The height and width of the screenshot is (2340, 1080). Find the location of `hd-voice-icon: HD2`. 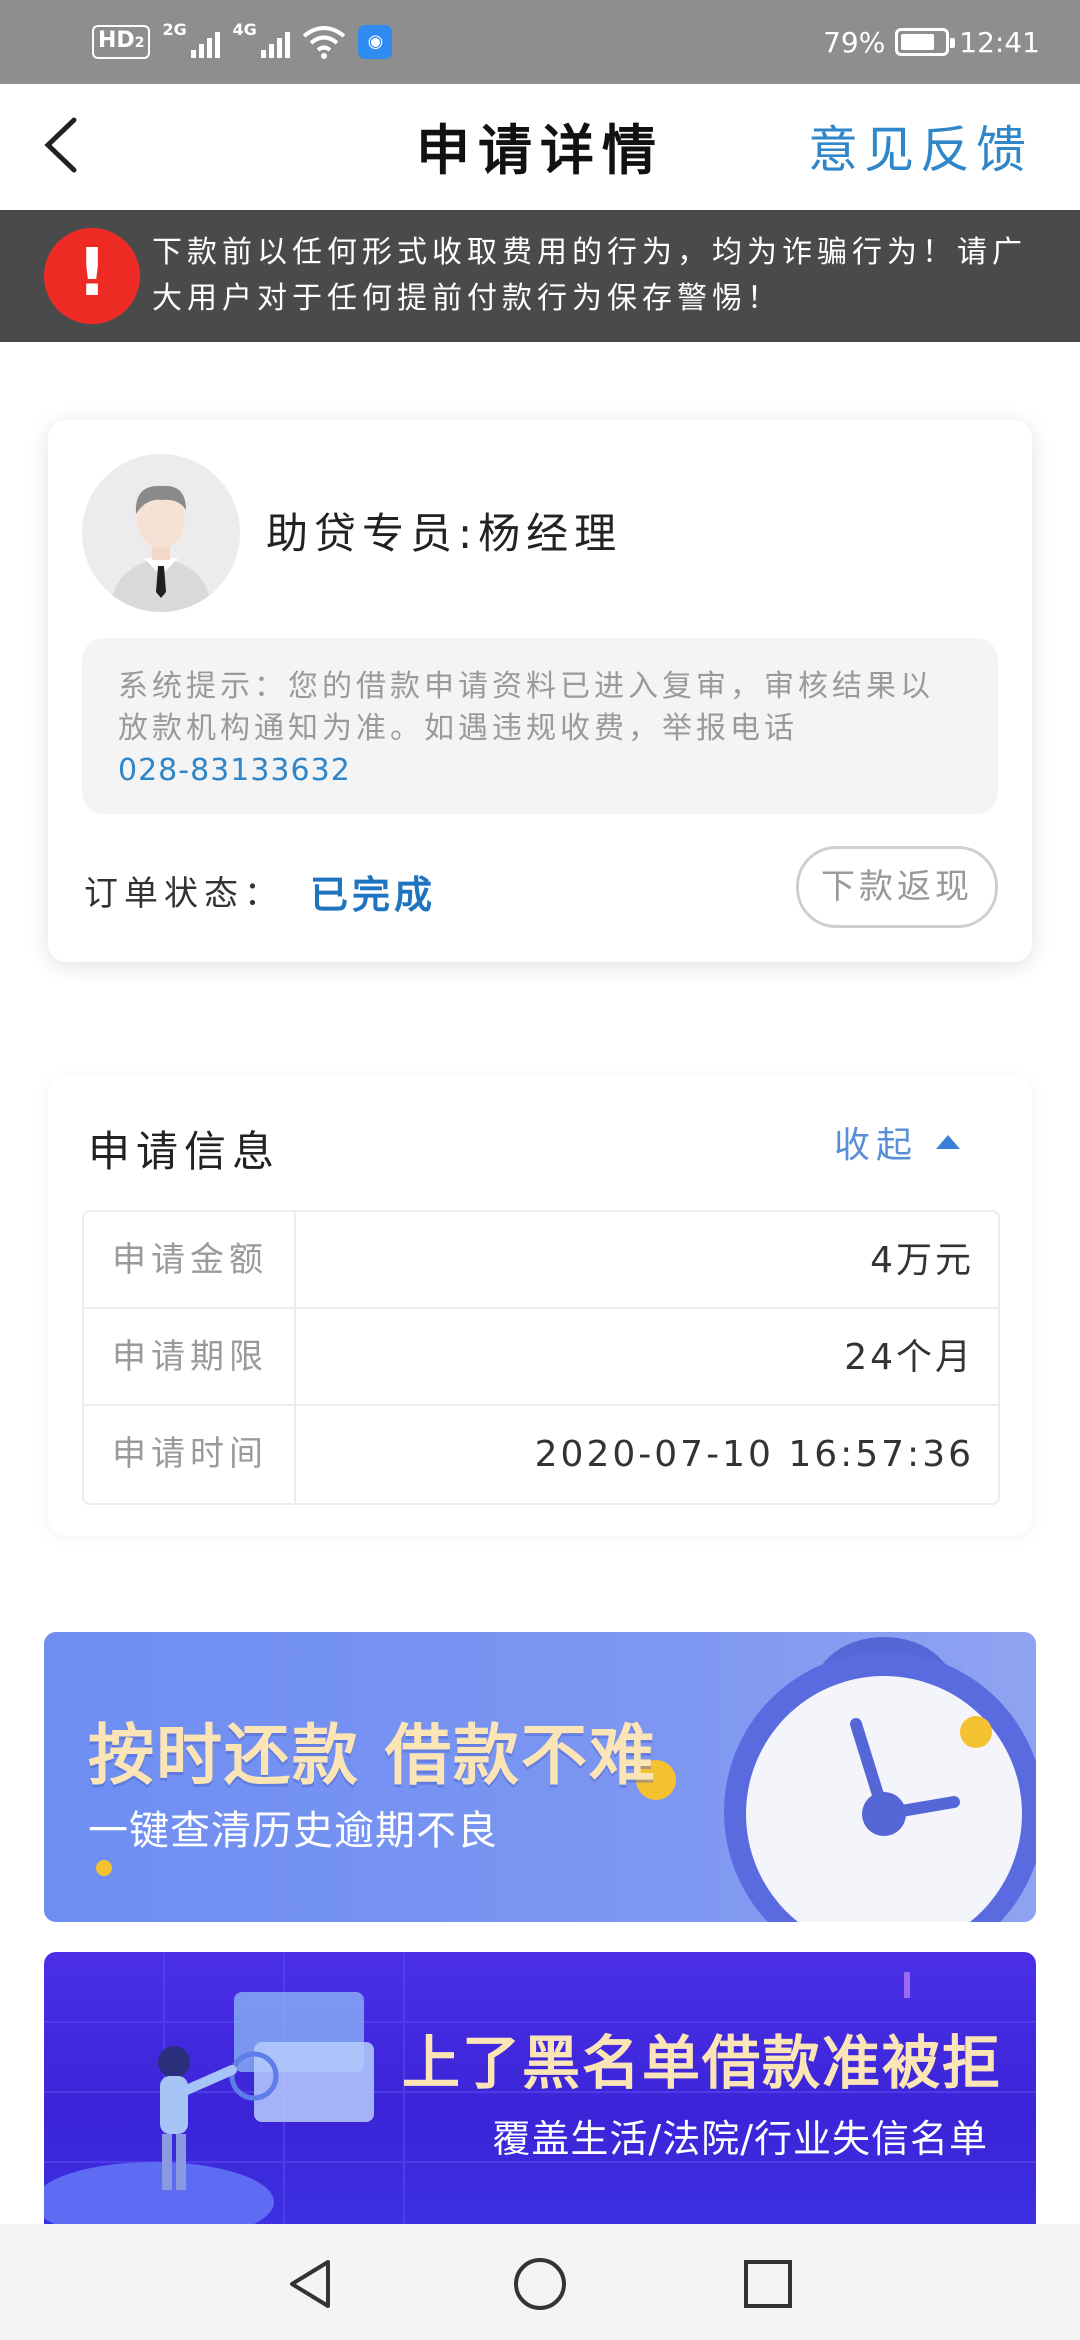

hd-voice-icon: HD2 is located at coordinates (121, 42).